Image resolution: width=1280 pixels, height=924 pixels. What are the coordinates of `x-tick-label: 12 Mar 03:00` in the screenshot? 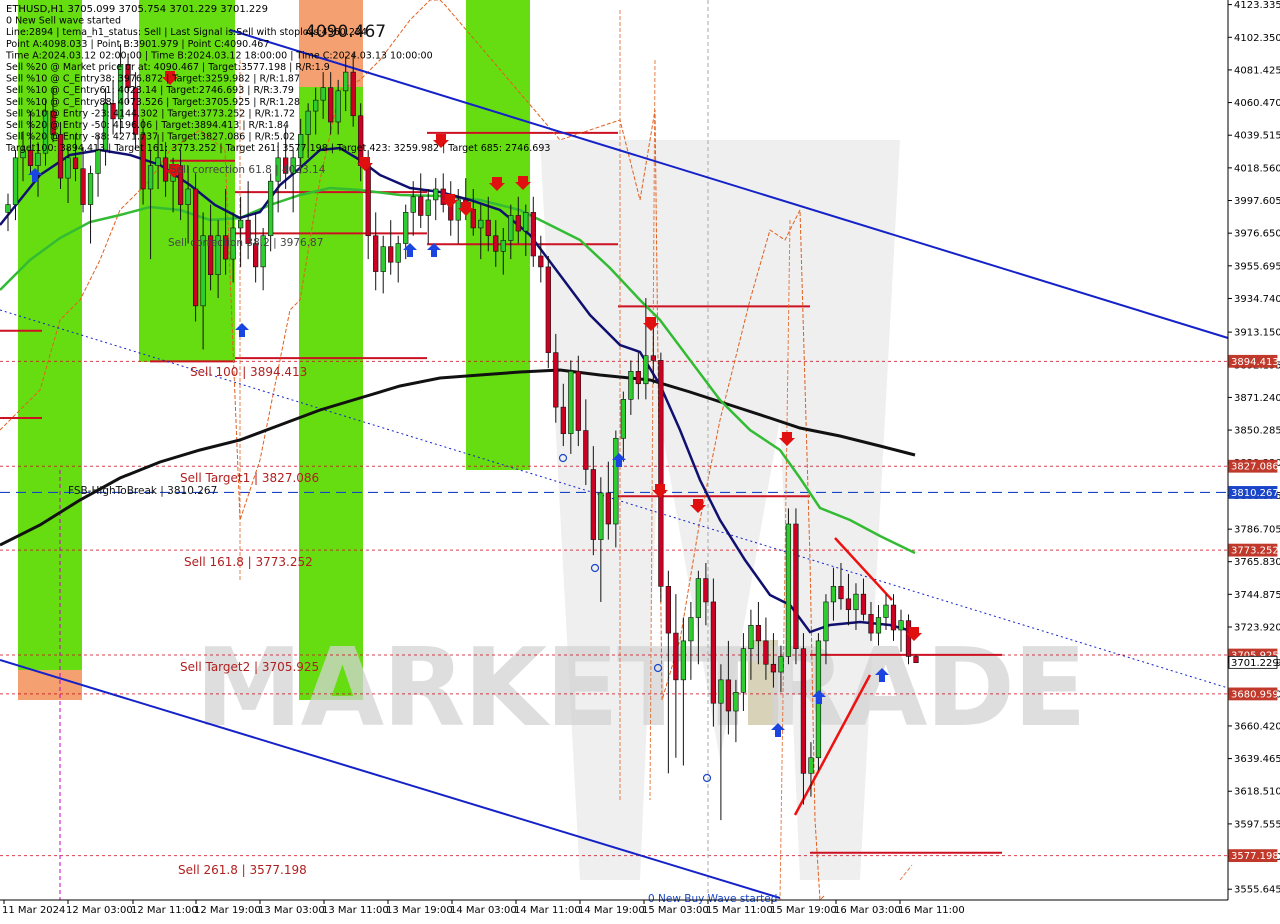 It's located at (99, 910).